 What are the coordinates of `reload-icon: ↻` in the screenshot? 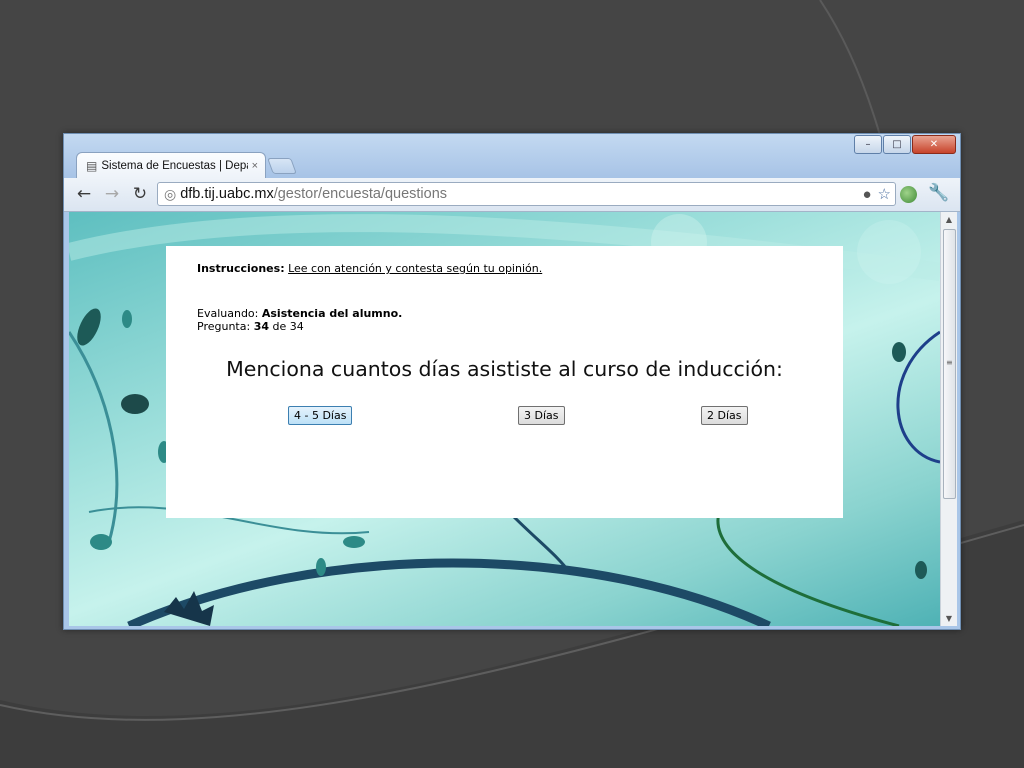 It's located at (140, 194).